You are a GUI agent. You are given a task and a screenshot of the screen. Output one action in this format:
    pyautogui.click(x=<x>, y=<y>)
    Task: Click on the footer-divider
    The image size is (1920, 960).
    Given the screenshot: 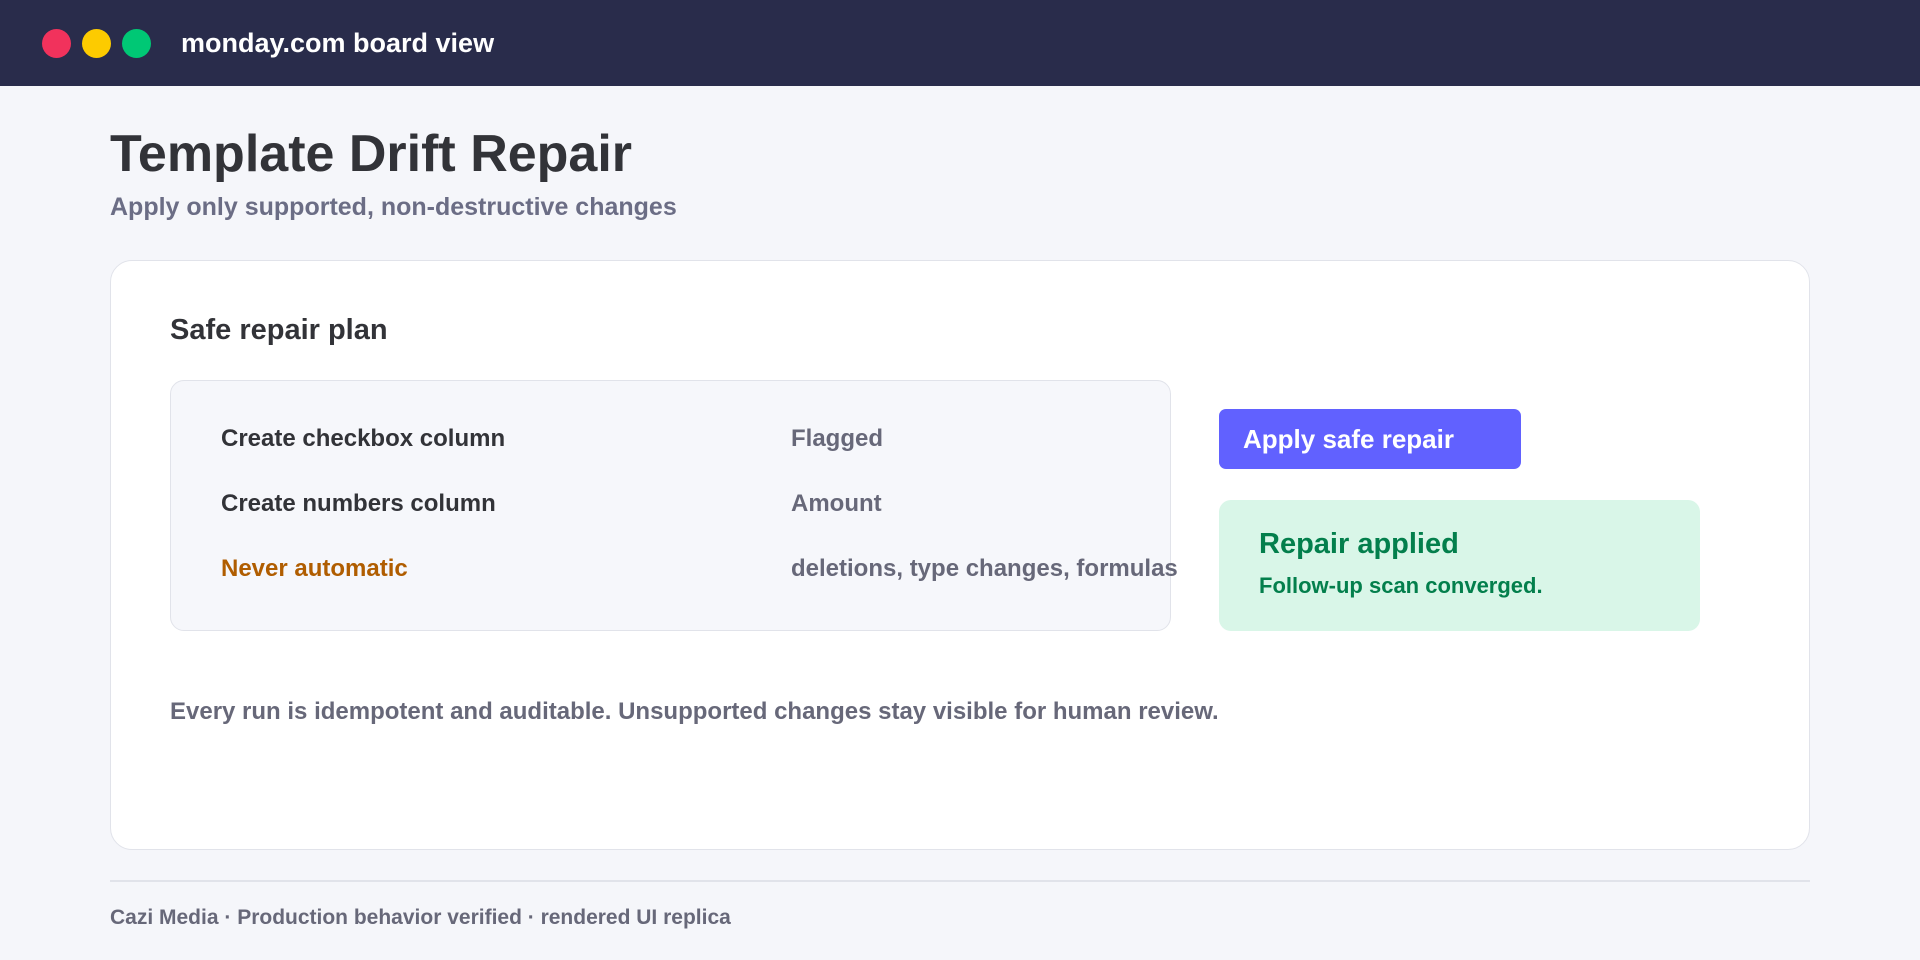 What is the action you would take?
    pyautogui.click(x=960, y=881)
    